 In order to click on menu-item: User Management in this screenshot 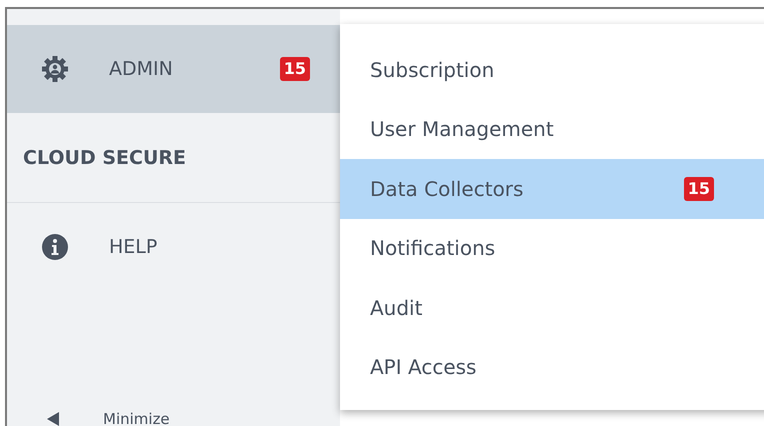, I will do `click(552, 129)`.